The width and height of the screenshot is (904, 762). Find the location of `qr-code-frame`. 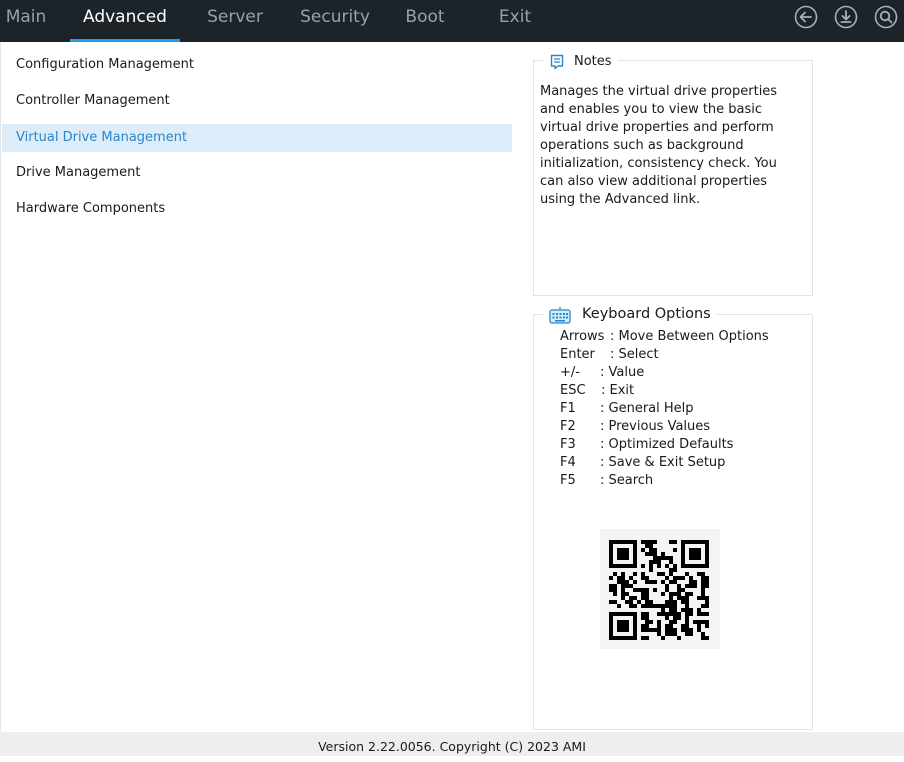

qr-code-frame is located at coordinates (660, 589).